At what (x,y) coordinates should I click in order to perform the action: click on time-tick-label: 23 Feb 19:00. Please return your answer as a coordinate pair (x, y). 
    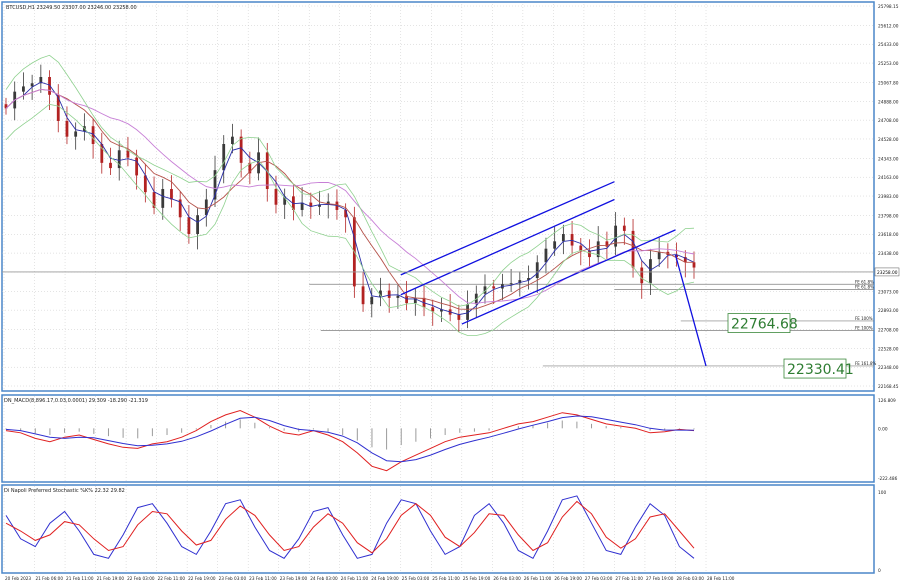
    Looking at the image, I should click on (294, 578).